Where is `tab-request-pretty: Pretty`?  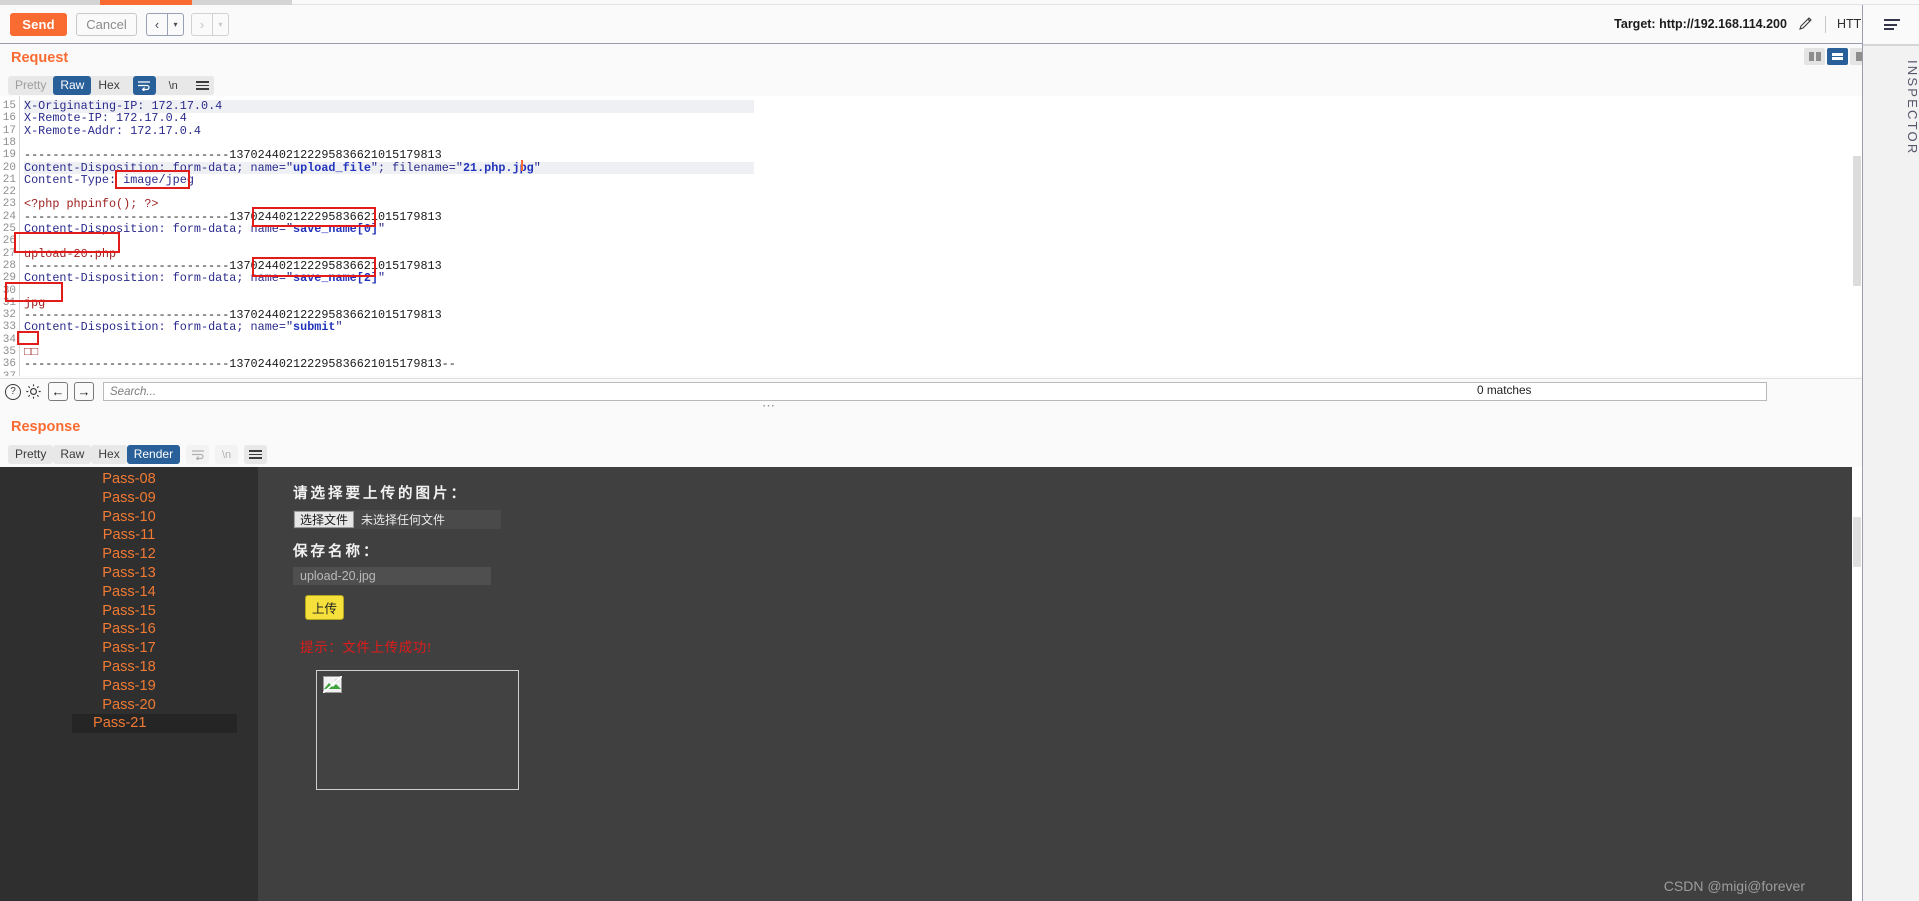 tab-request-pretty: Pretty is located at coordinates (30, 85).